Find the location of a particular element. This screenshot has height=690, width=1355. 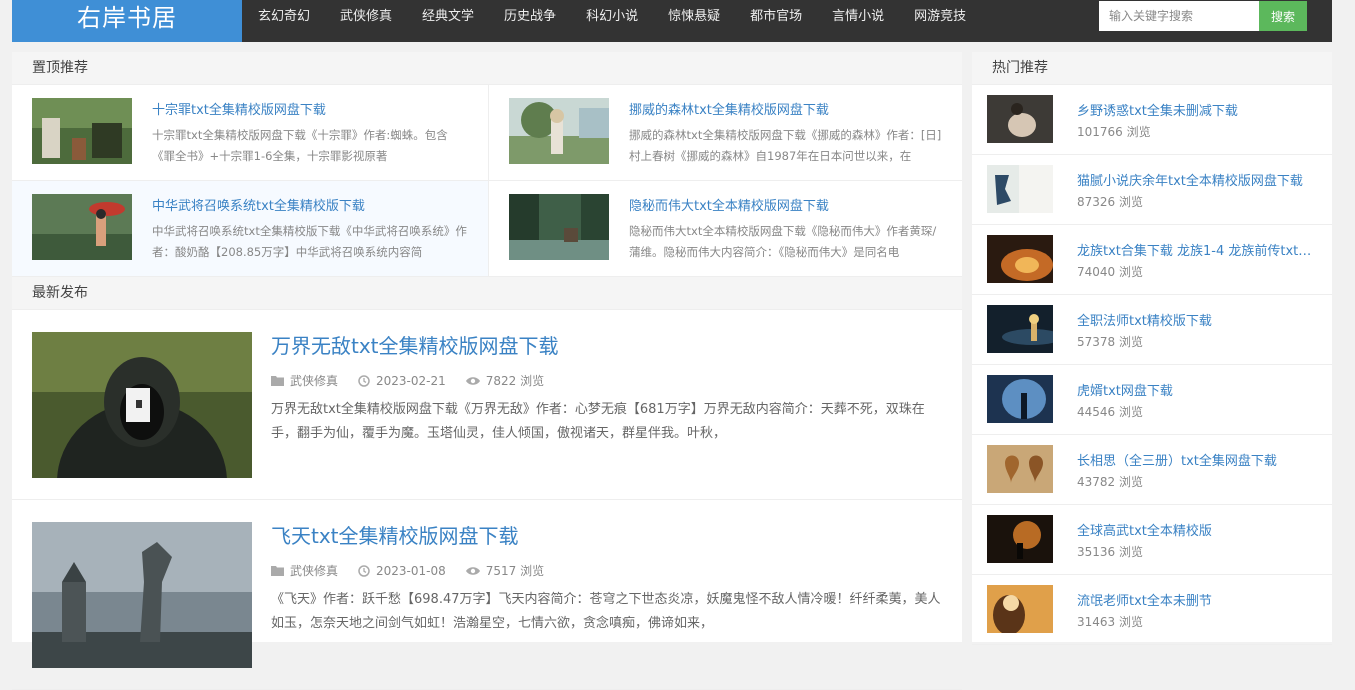

hot-item-title: 流氓老师txt全本未删节 is located at coordinates (1198, 599).